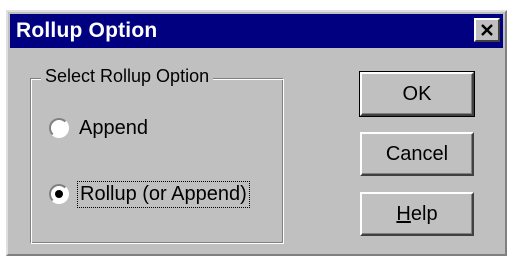  I want to click on close-icon, so click(487, 30).